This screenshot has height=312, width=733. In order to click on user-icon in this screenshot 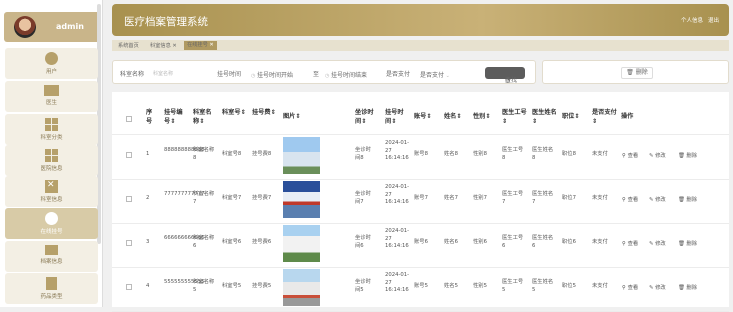, I will do `click(51, 58)`.